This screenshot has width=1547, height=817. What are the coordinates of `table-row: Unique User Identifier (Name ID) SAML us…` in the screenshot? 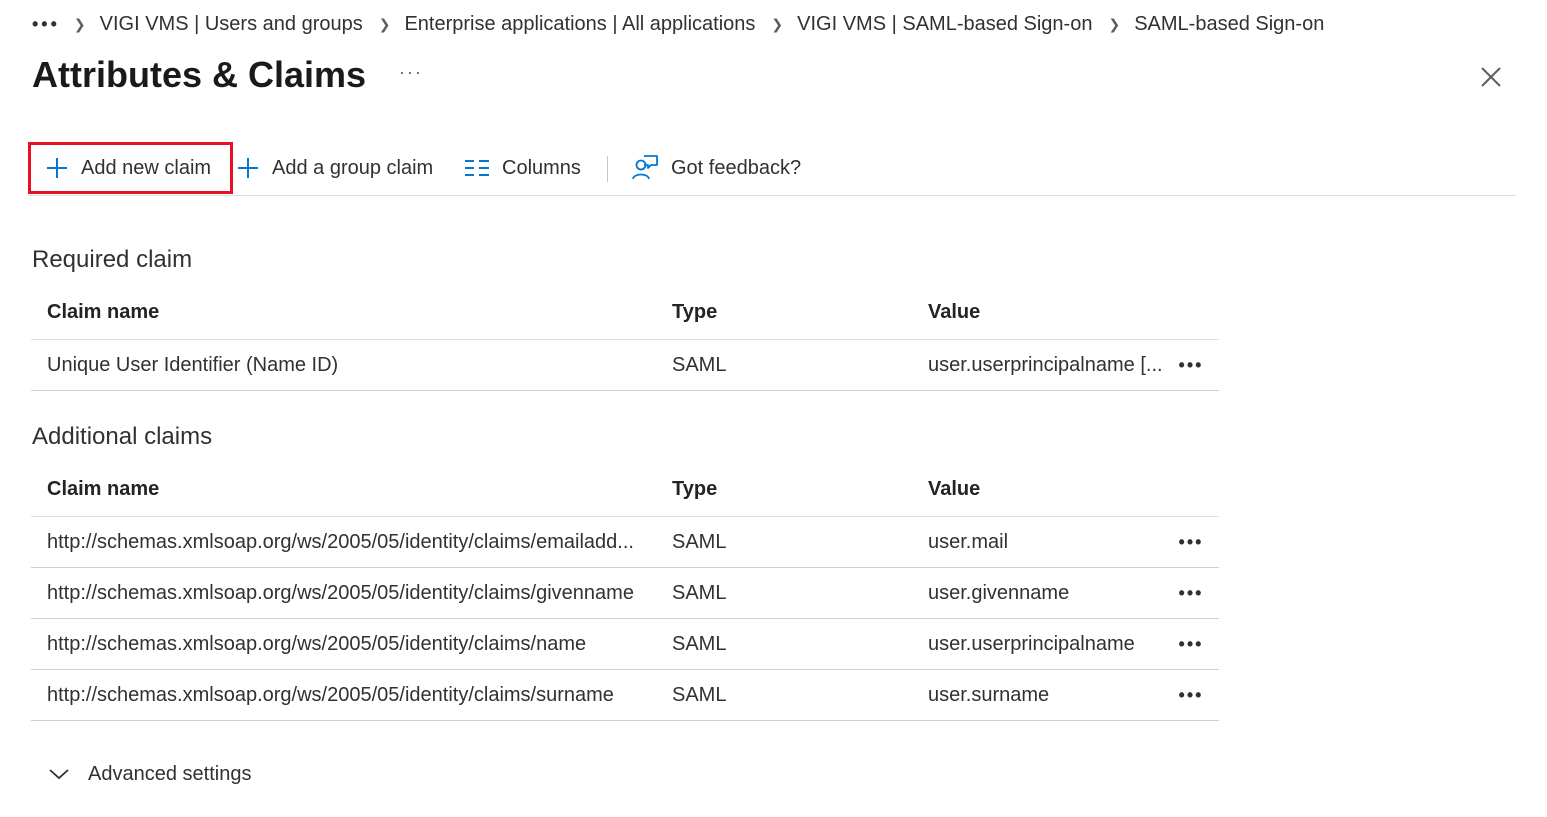 It's located at (625, 365).